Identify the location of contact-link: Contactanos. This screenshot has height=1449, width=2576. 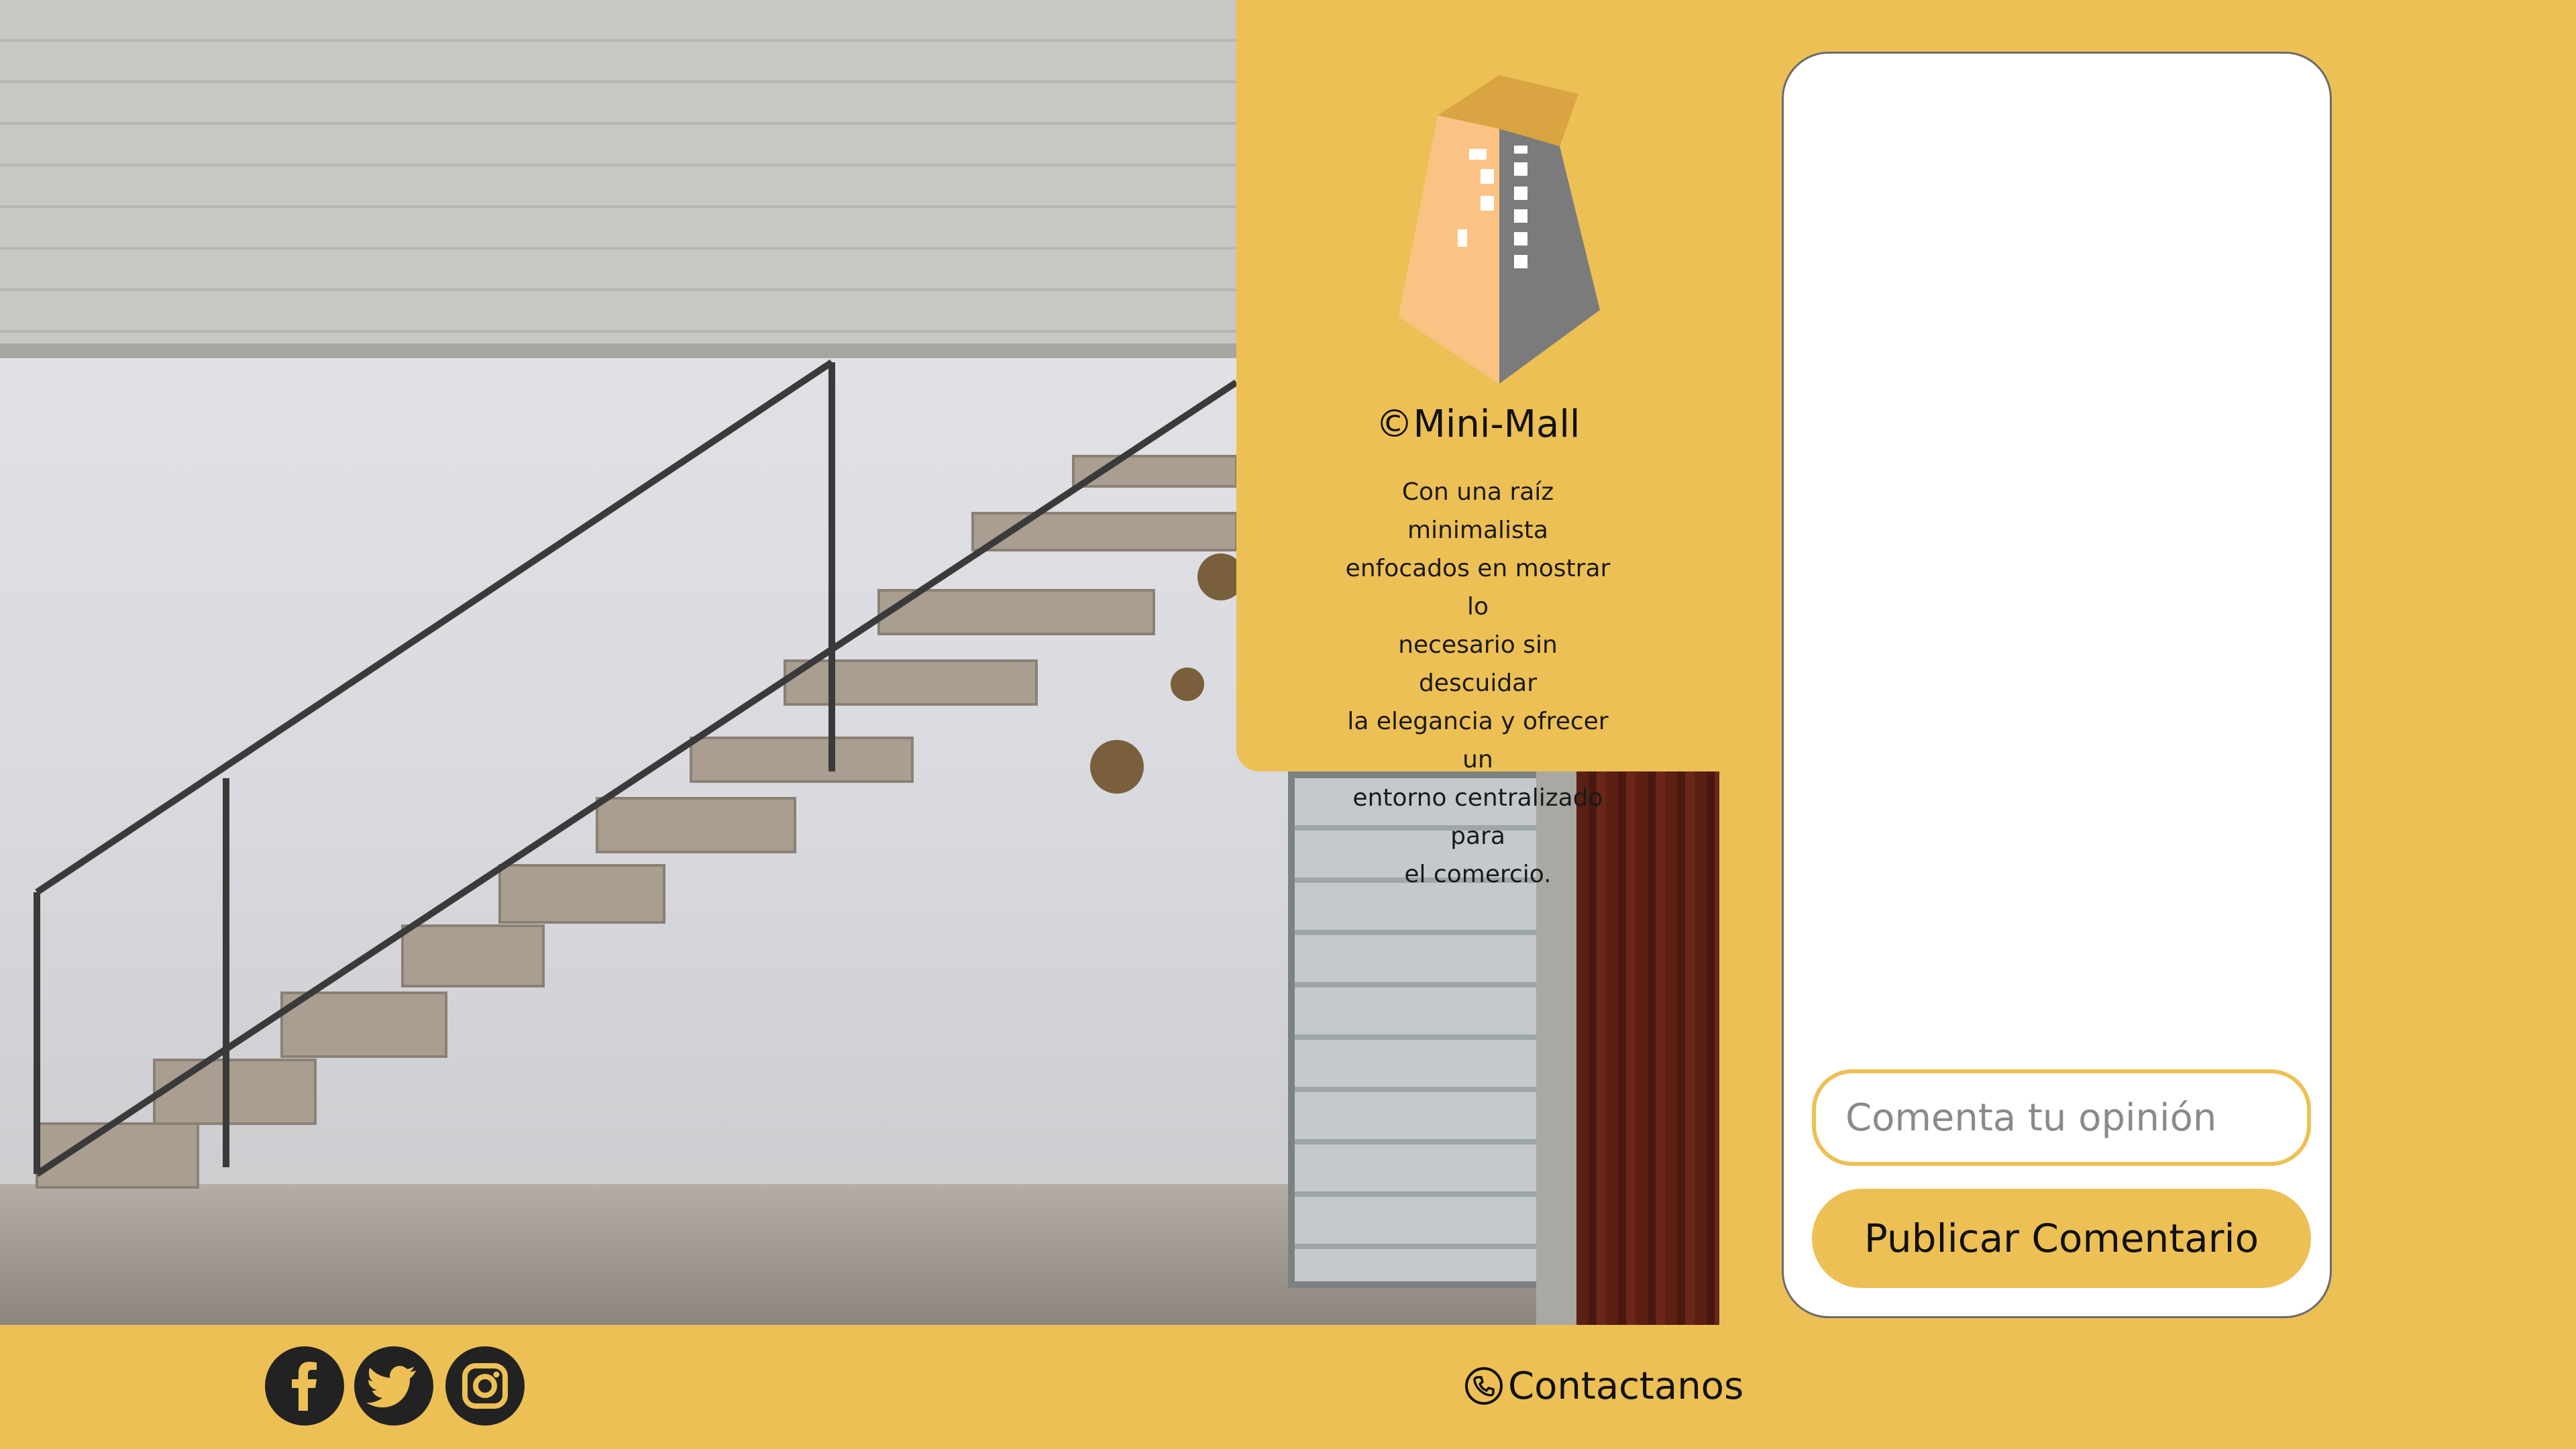
(1603, 1386).